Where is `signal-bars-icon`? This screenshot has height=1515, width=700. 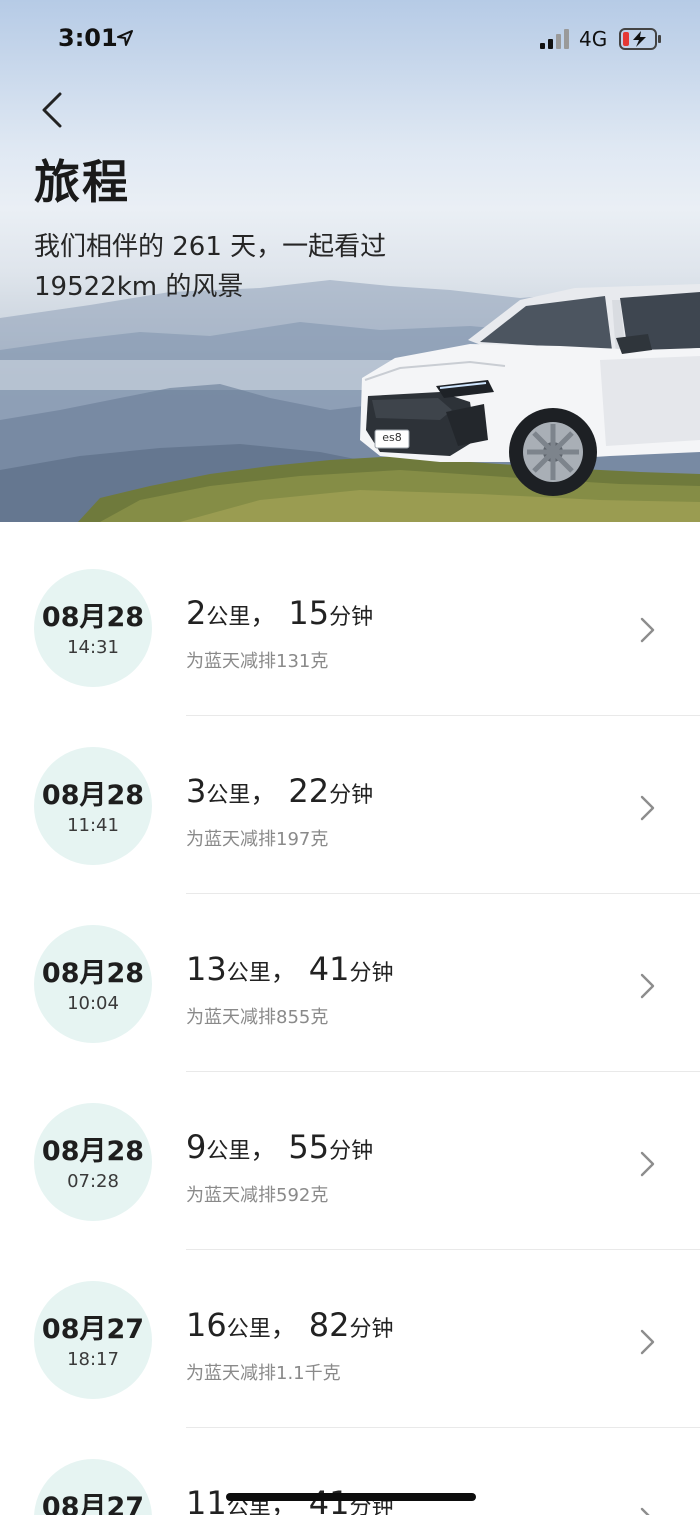 signal-bars-icon is located at coordinates (554, 39).